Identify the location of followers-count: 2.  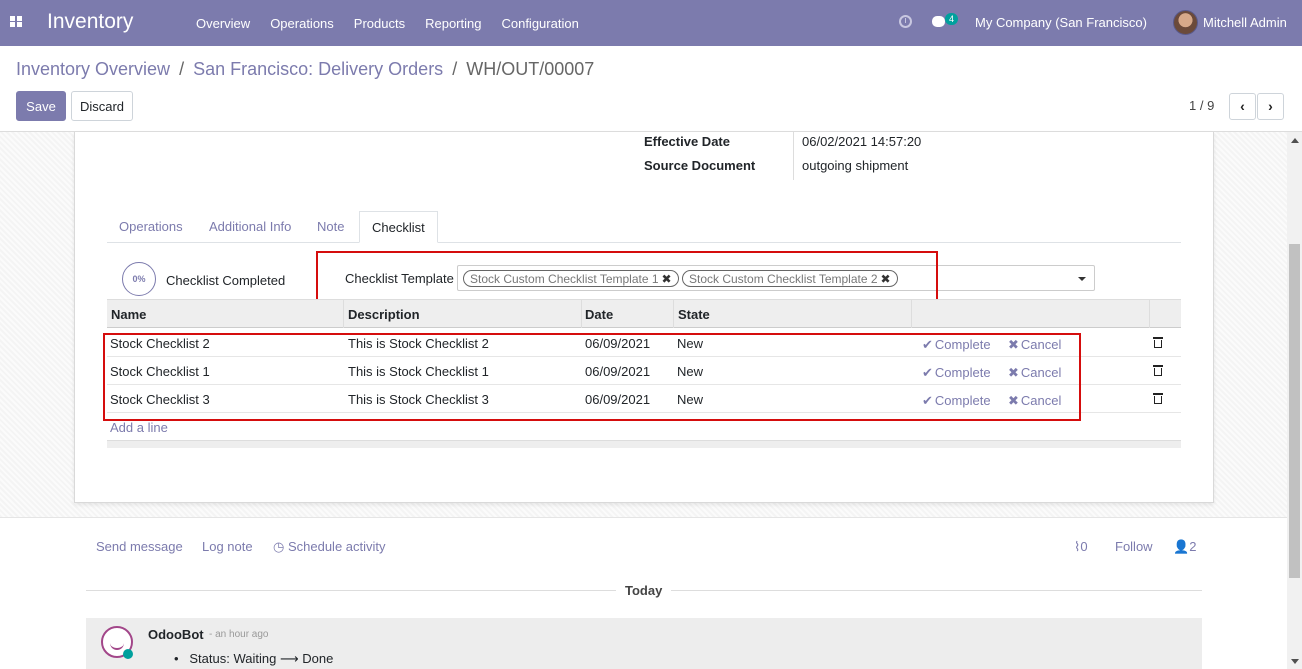
(1193, 546).